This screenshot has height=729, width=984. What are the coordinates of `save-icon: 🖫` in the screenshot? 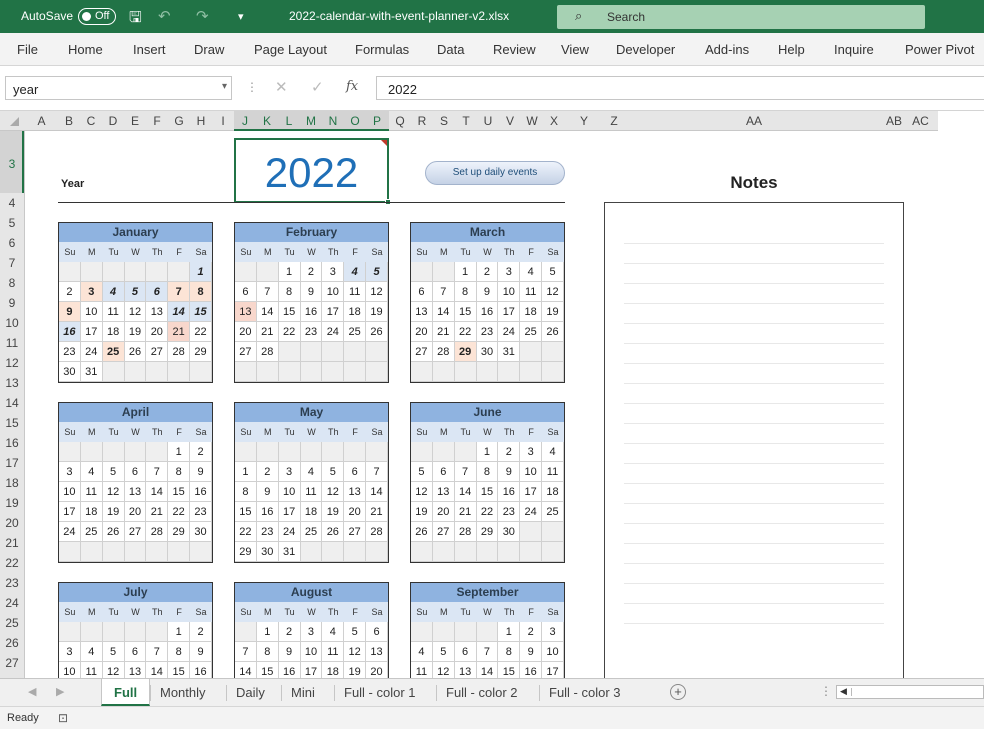 It's located at (135, 19).